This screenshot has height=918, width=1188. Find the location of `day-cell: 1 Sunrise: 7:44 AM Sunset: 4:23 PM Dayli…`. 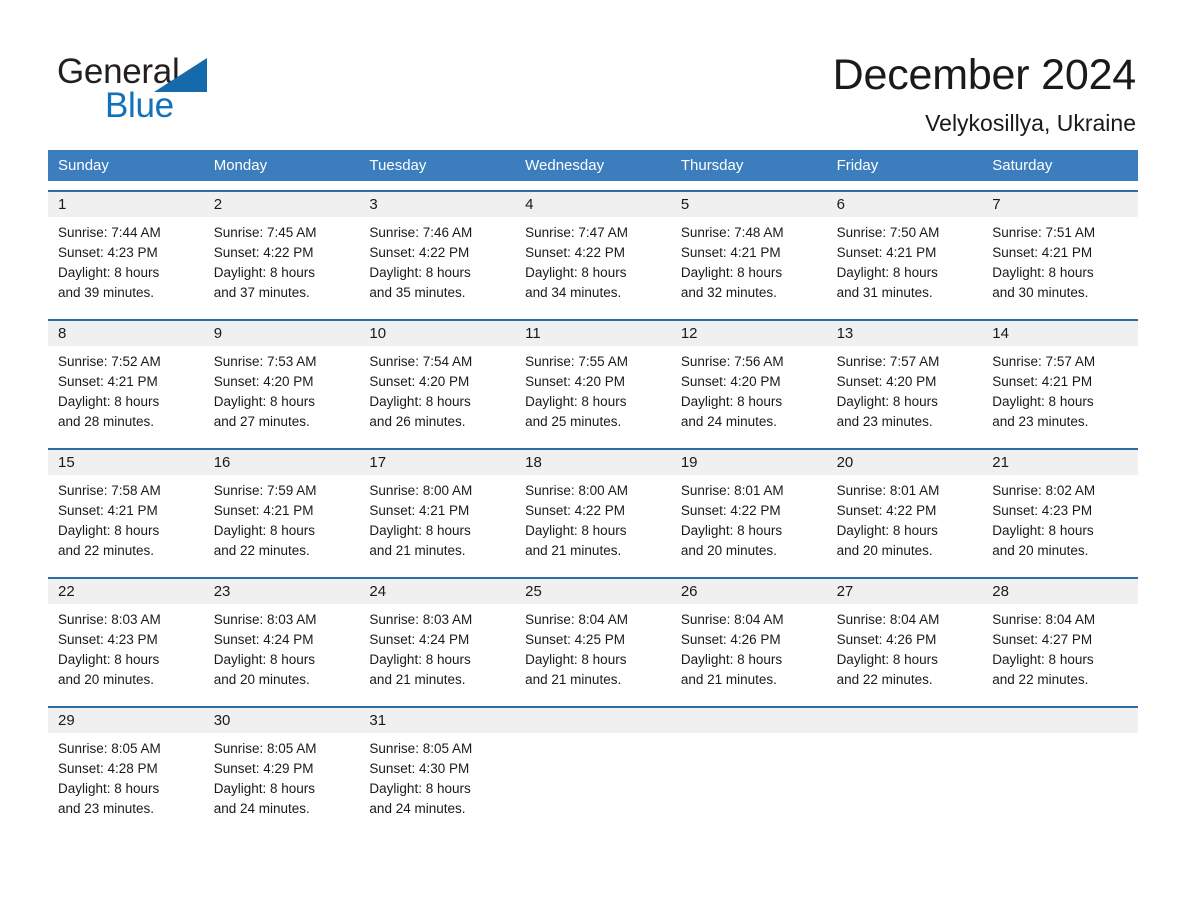

day-cell: 1 Sunrise: 7:44 AM Sunset: 4:23 PM Dayli… is located at coordinates (126, 251).